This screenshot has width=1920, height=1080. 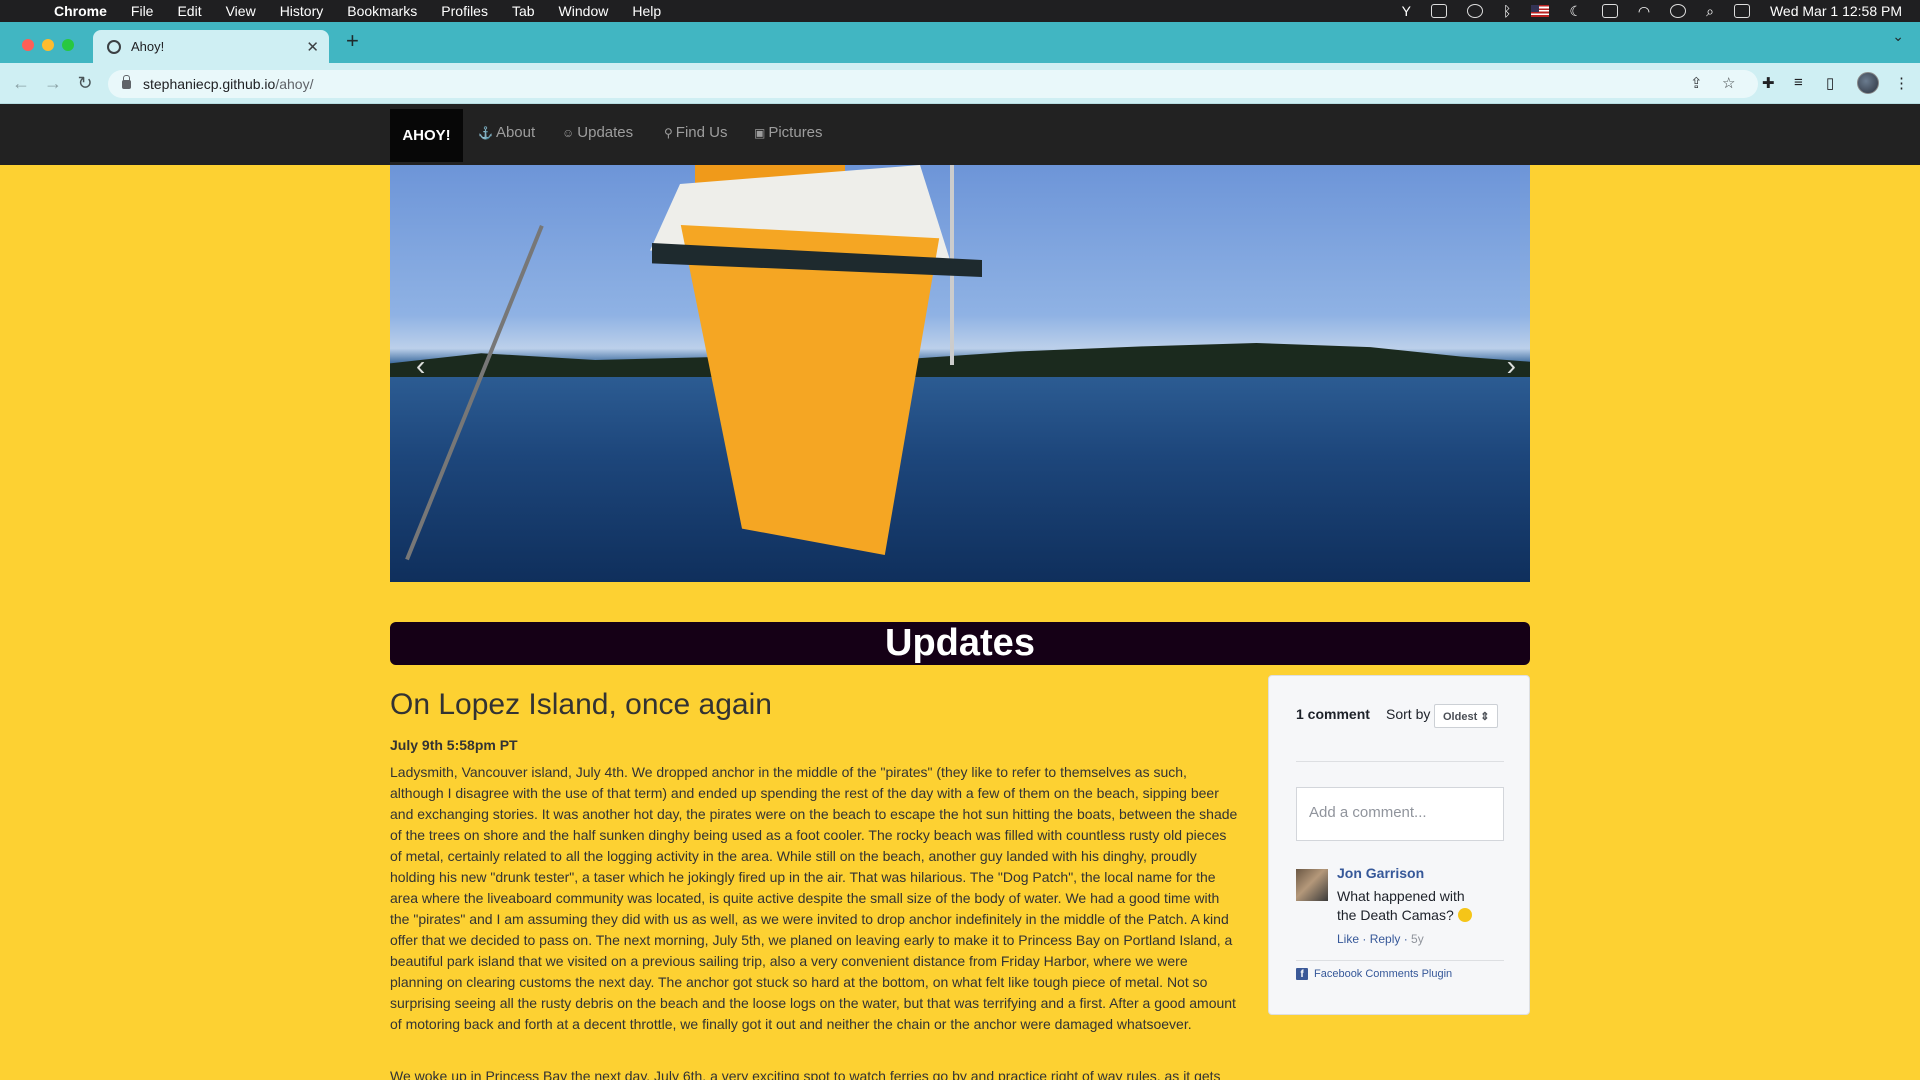 I want to click on bookmark-star-icon: ☆, so click(x=1728, y=83).